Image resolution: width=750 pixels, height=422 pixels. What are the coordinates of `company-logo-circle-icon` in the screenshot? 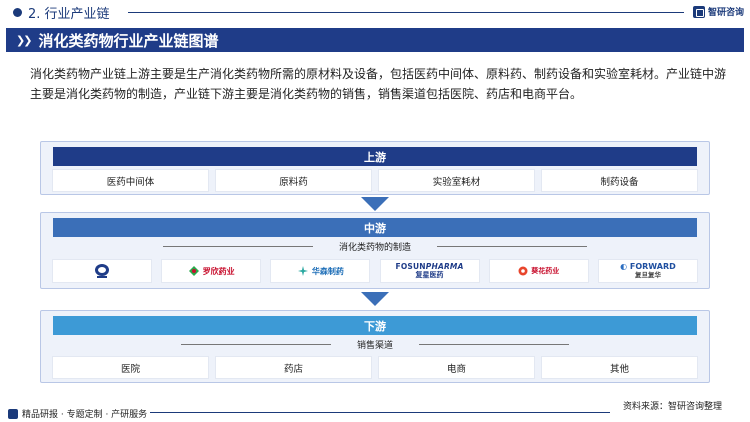 It's located at (102, 271).